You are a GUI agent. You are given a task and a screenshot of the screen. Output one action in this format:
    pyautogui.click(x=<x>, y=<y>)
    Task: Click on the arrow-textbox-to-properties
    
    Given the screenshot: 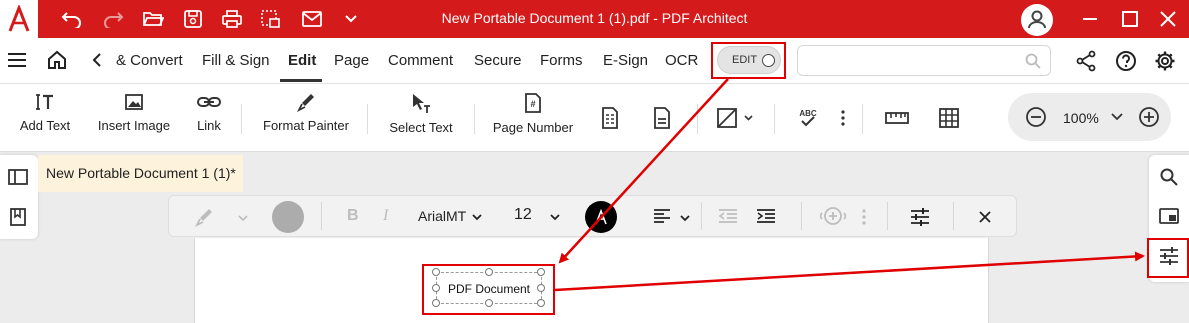 What is the action you would take?
    pyautogui.click(x=849, y=271)
    